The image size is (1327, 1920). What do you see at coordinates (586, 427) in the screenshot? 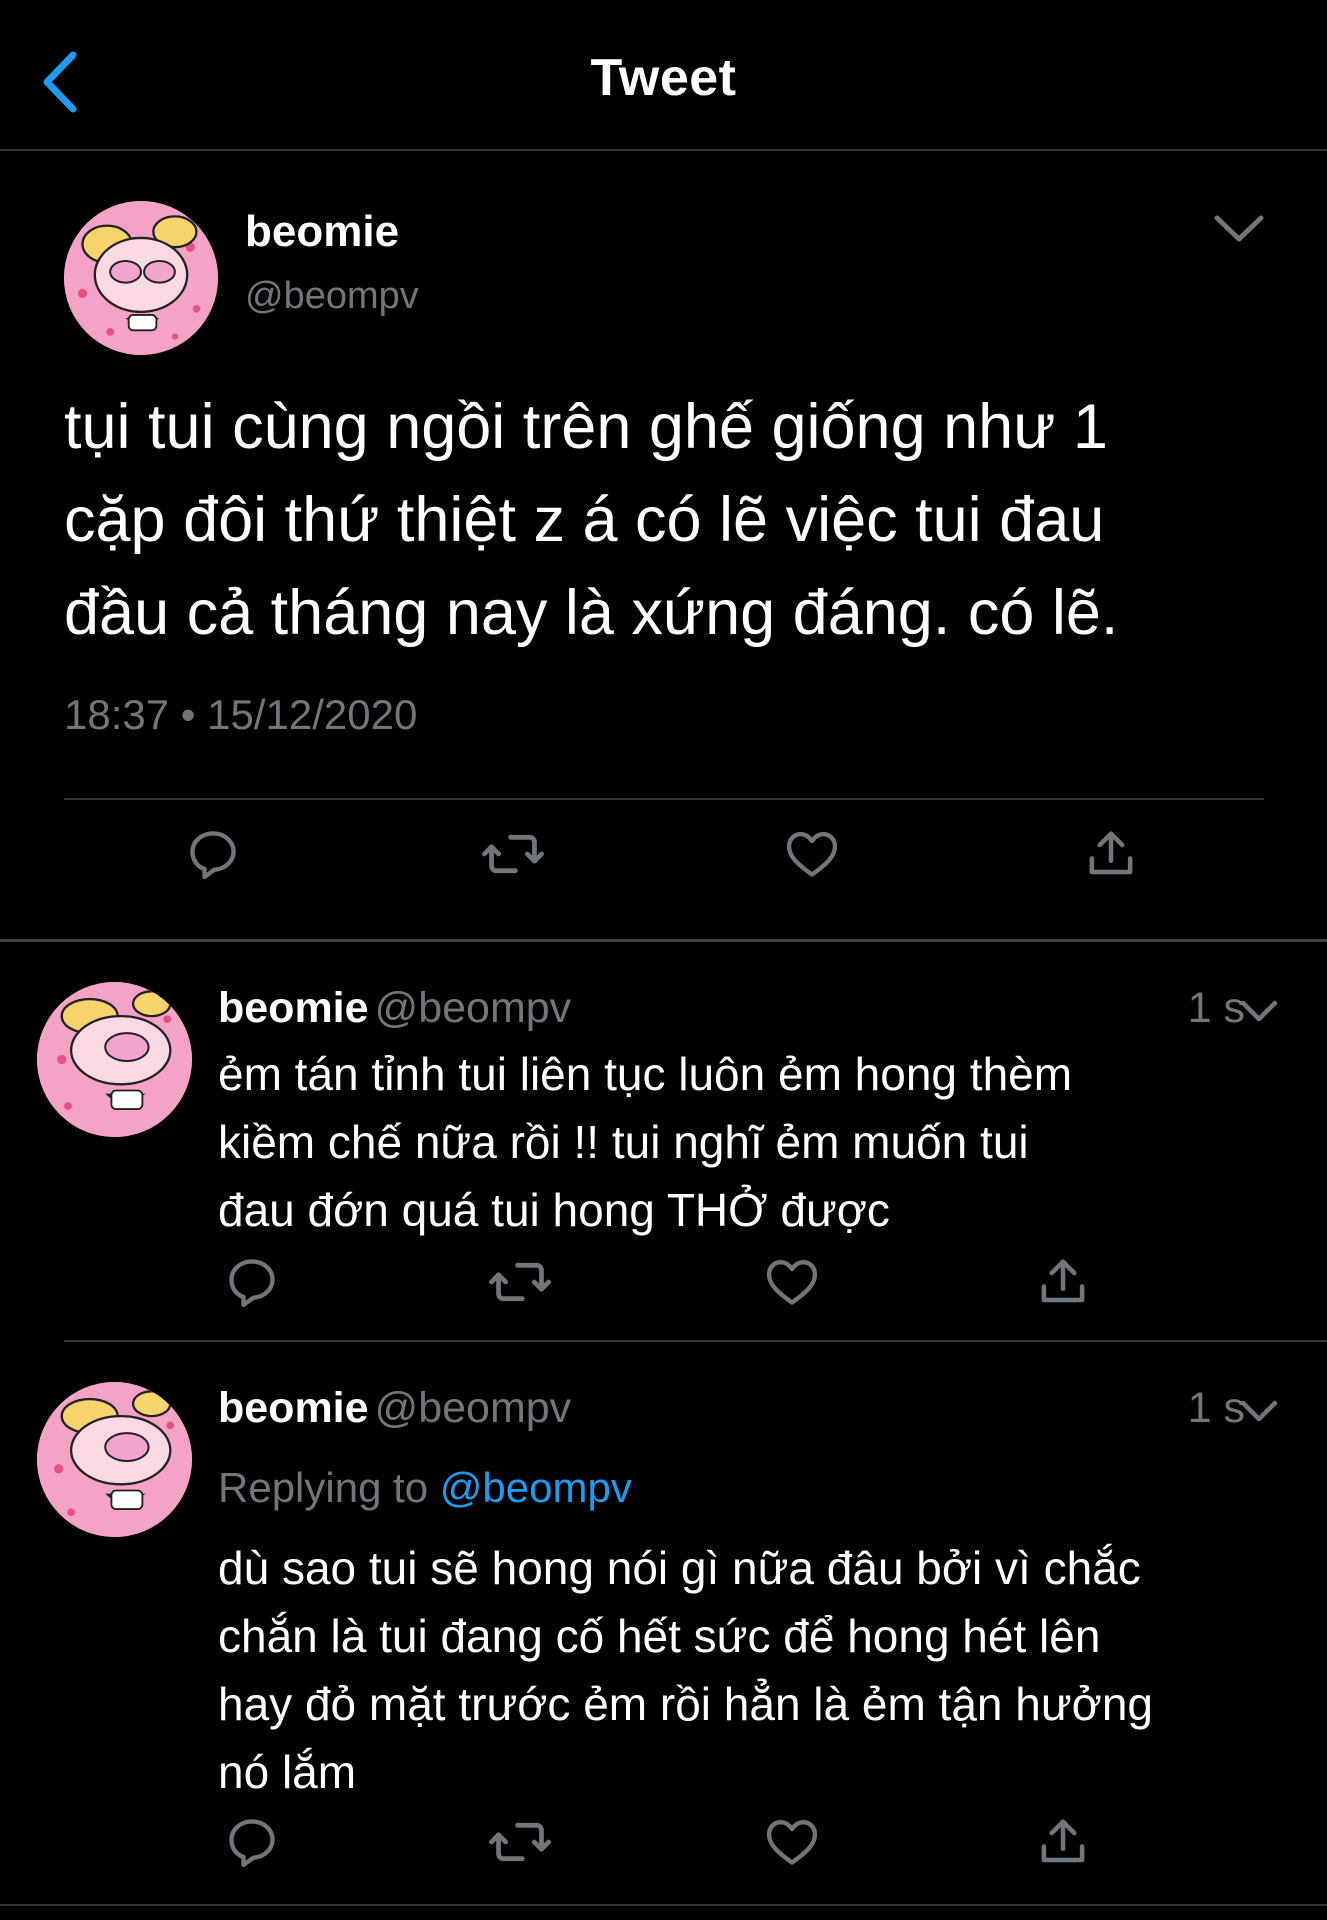
I see `tweet-text-line: tụi tui cùng ngồi trên ghế giống như 1` at bounding box center [586, 427].